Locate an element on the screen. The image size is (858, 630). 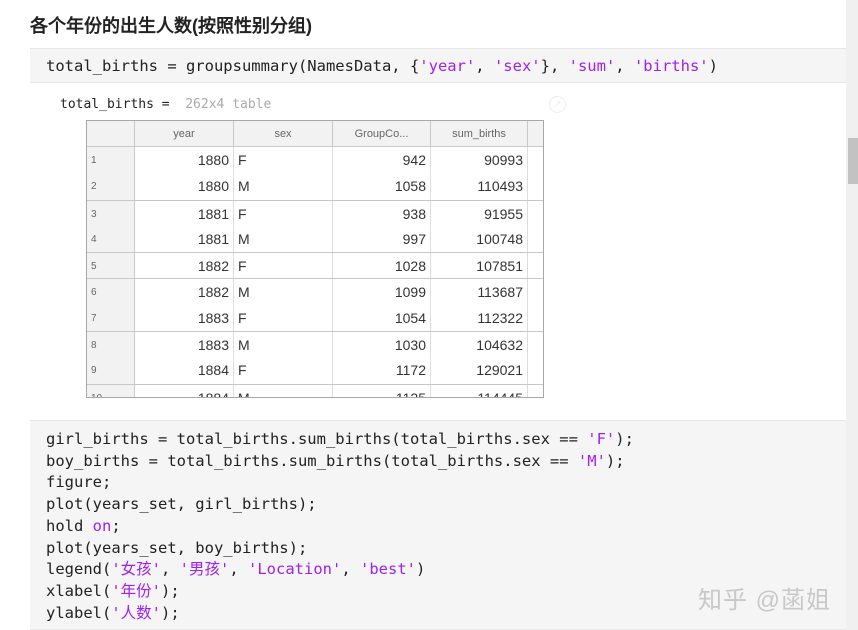
code-line: figure; is located at coordinates (79, 482).